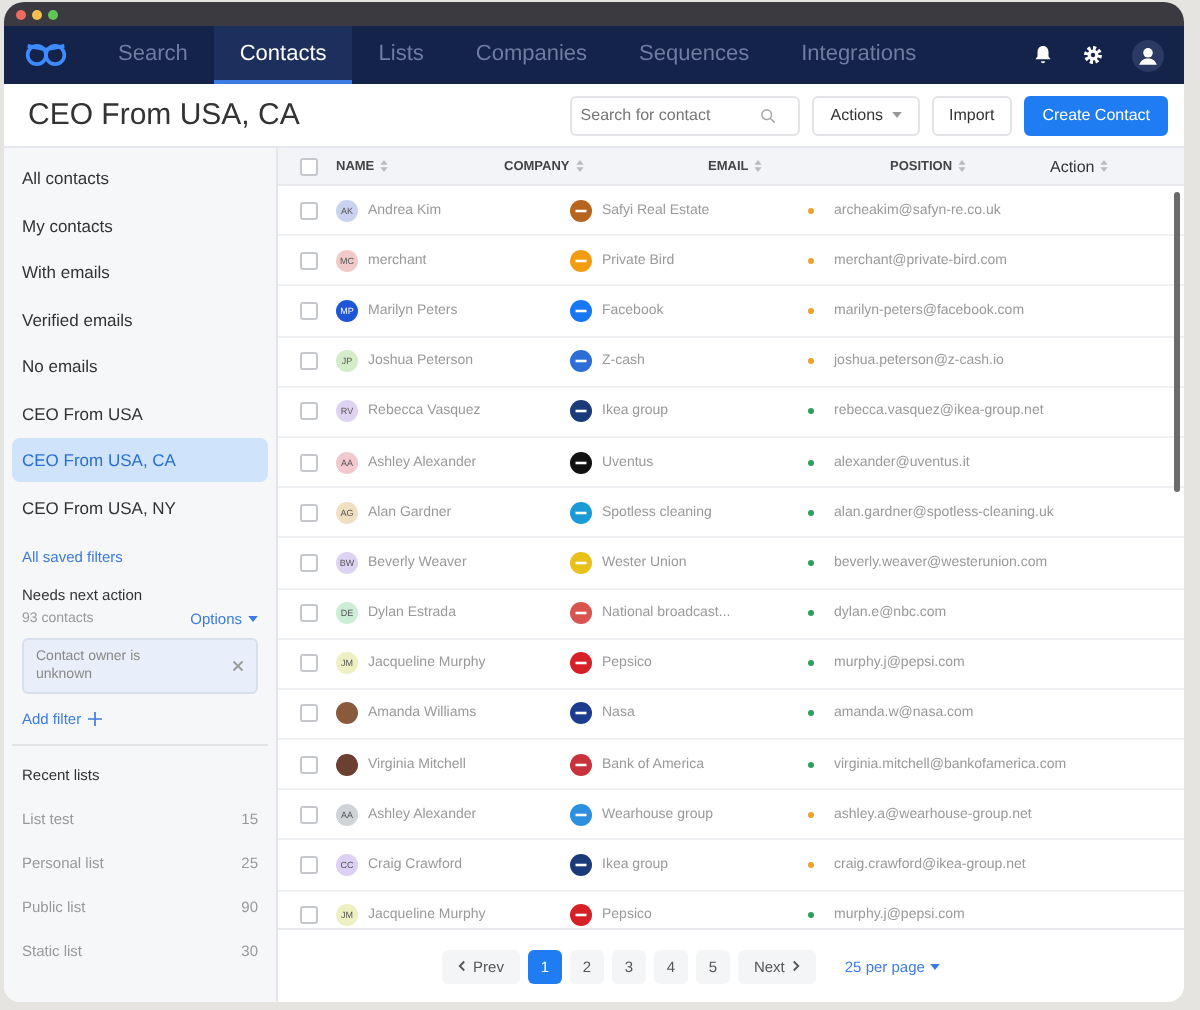 The width and height of the screenshot is (1200, 1010). I want to click on minimize-dot-icon, so click(37, 14).